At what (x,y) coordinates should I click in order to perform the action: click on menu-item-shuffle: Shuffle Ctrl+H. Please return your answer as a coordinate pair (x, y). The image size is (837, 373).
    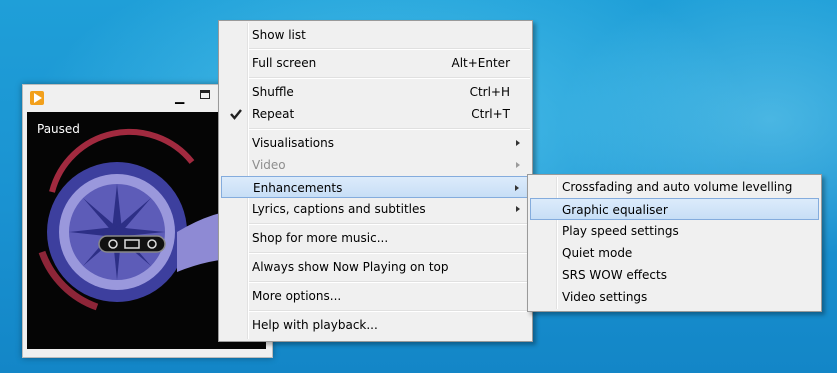
    Looking at the image, I should click on (375, 92).